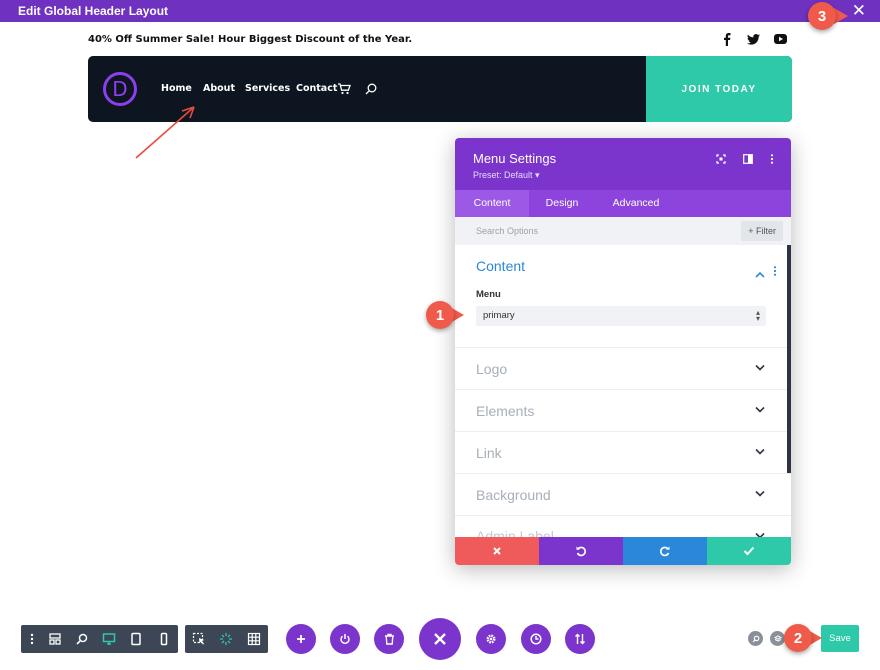 The width and height of the screenshot is (880, 670). What do you see at coordinates (762, 231) in the screenshot?
I see `filter-button: + Filter` at bounding box center [762, 231].